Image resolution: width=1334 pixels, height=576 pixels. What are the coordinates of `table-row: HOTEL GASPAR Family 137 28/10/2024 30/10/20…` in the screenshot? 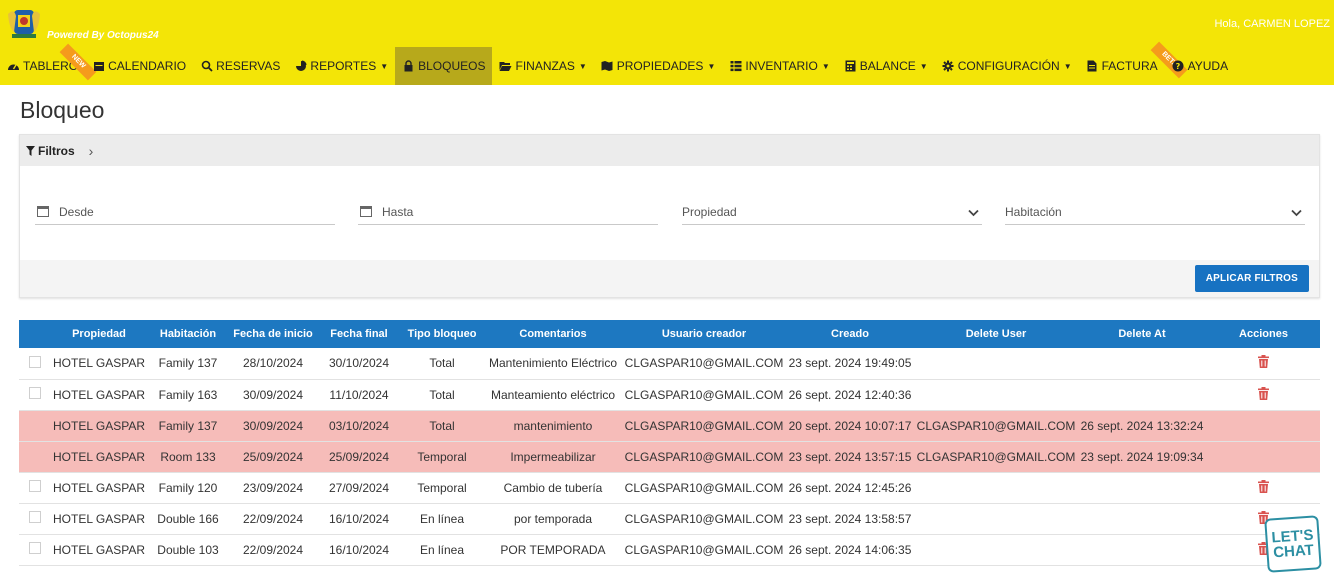 It's located at (669, 364).